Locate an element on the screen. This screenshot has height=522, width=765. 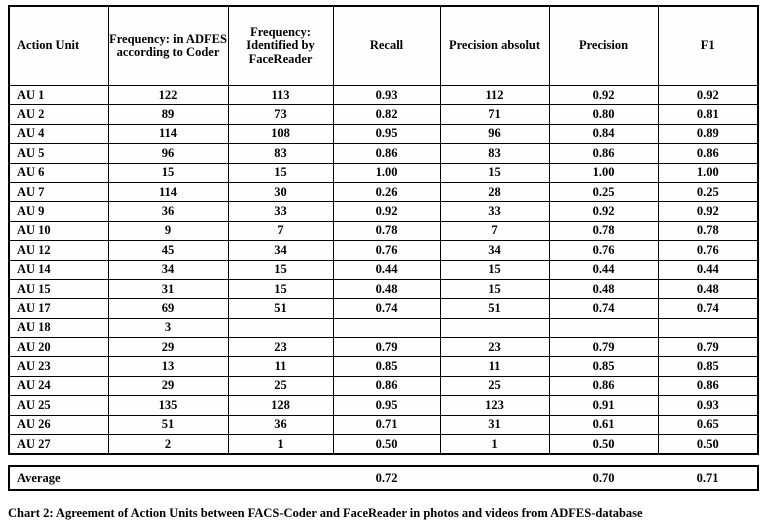
cell-action-unit: AU 26 is located at coordinates (58, 425).